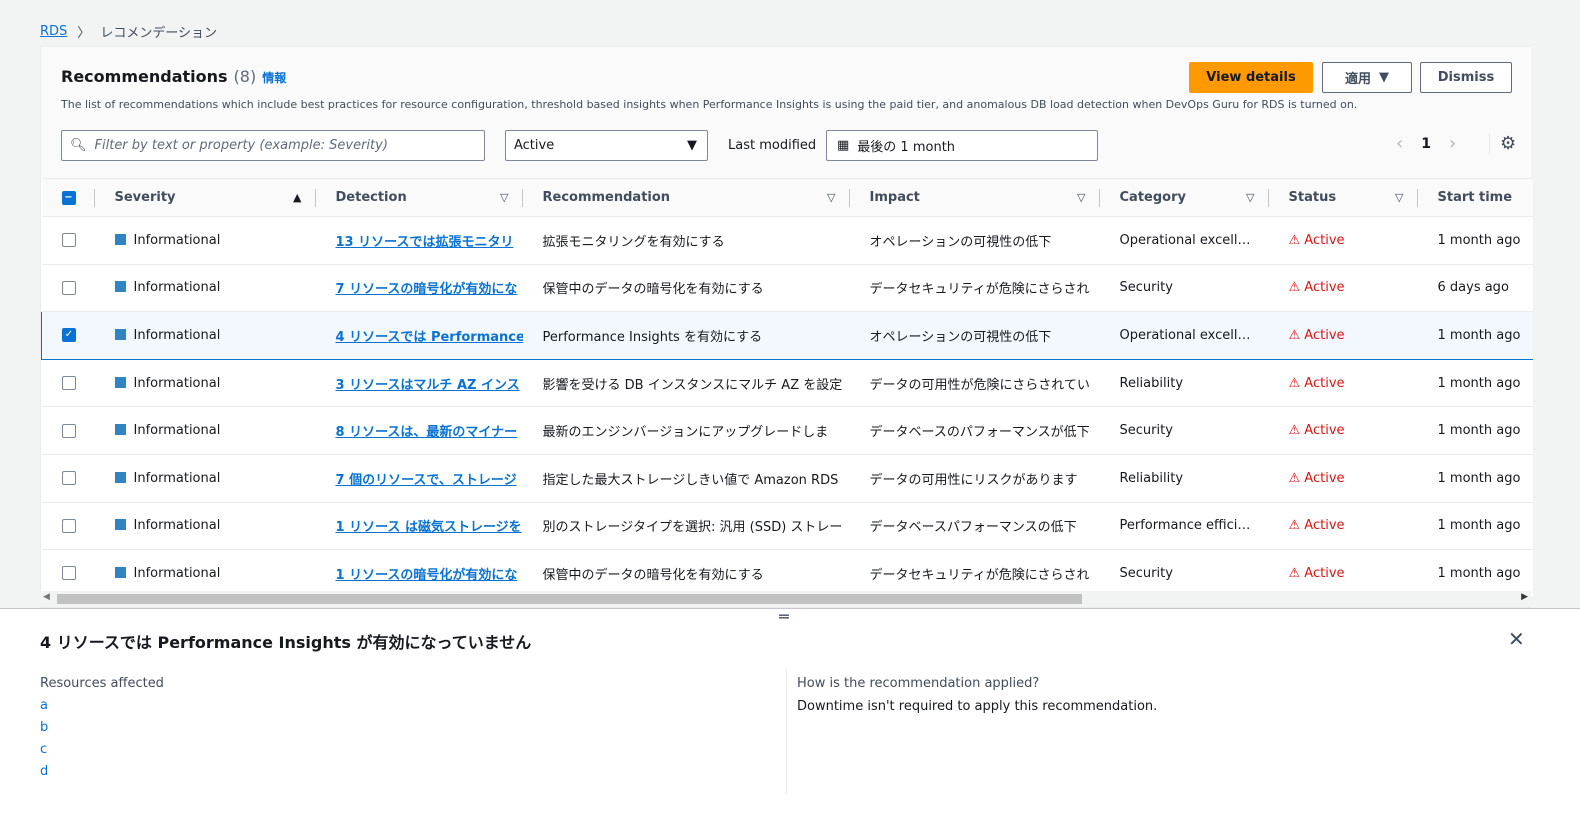 This screenshot has width=1580, height=816. Describe the element at coordinates (1452, 143) in the screenshot. I see `next-page-icon: ›` at that location.